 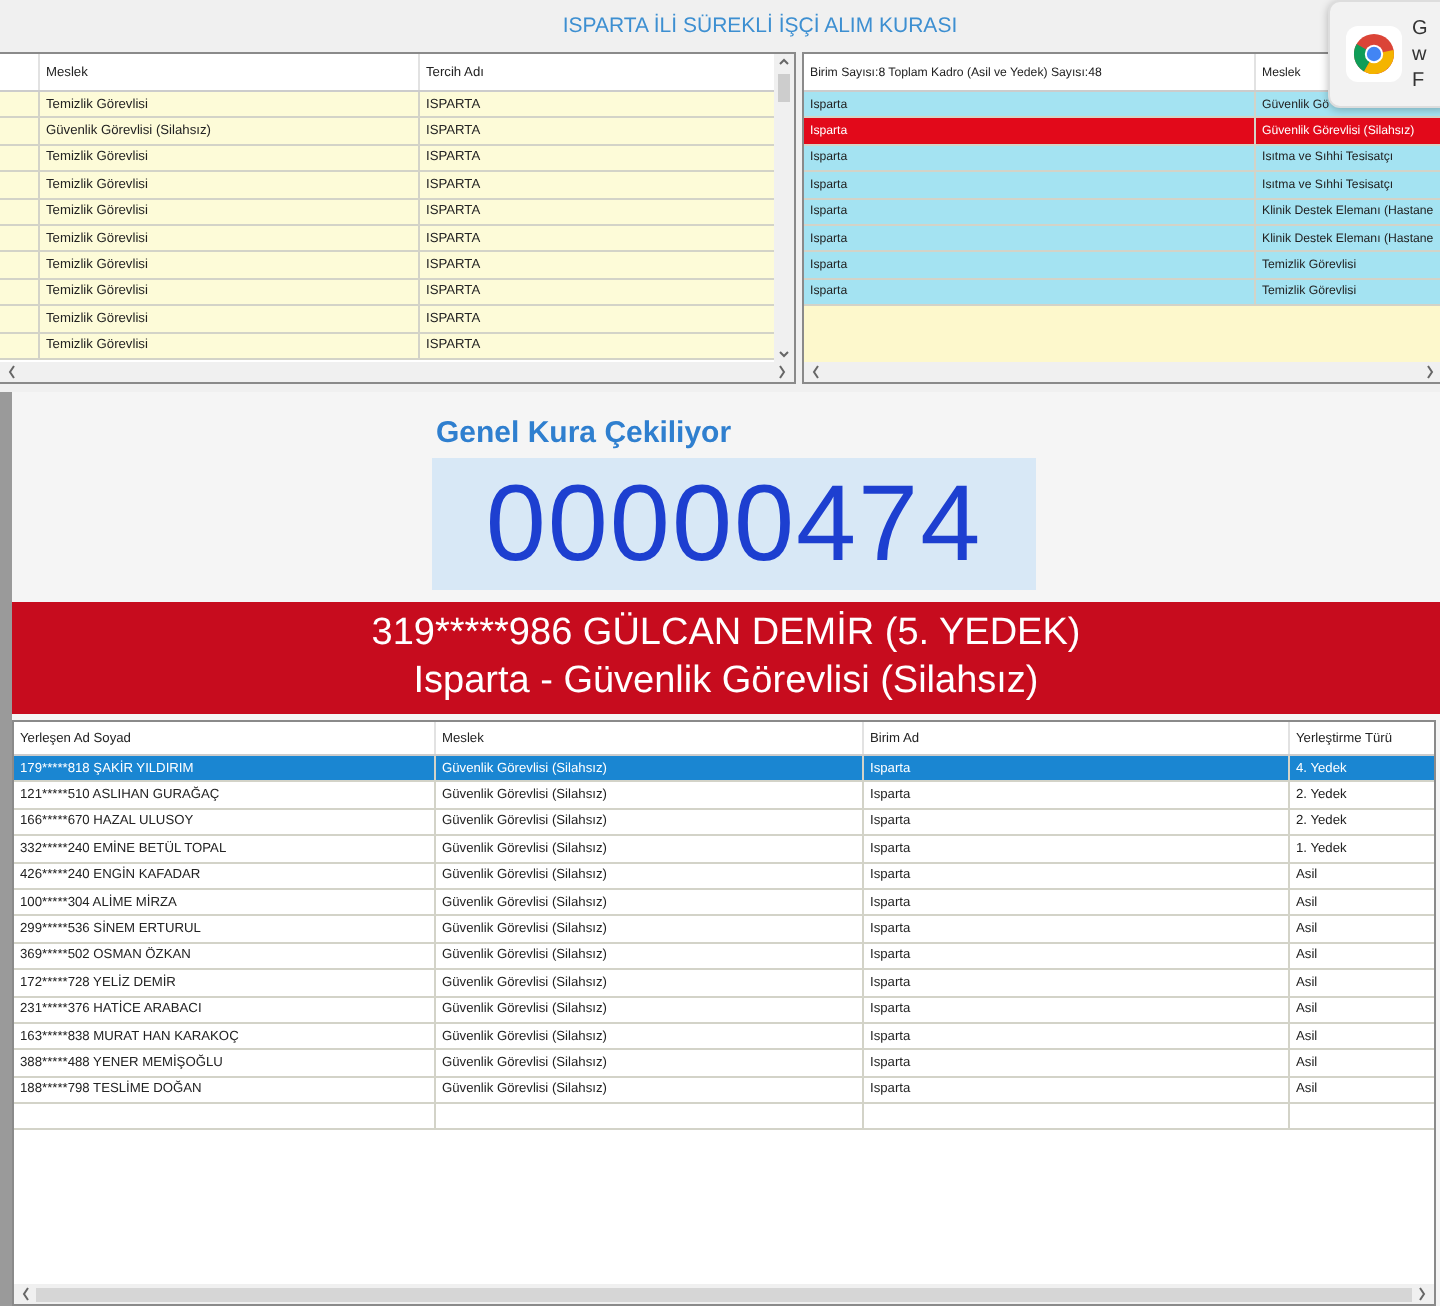 What do you see at coordinates (1420, 28) in the screenshot?
I see `notification-text: G` at bounding box center [1420, 28].